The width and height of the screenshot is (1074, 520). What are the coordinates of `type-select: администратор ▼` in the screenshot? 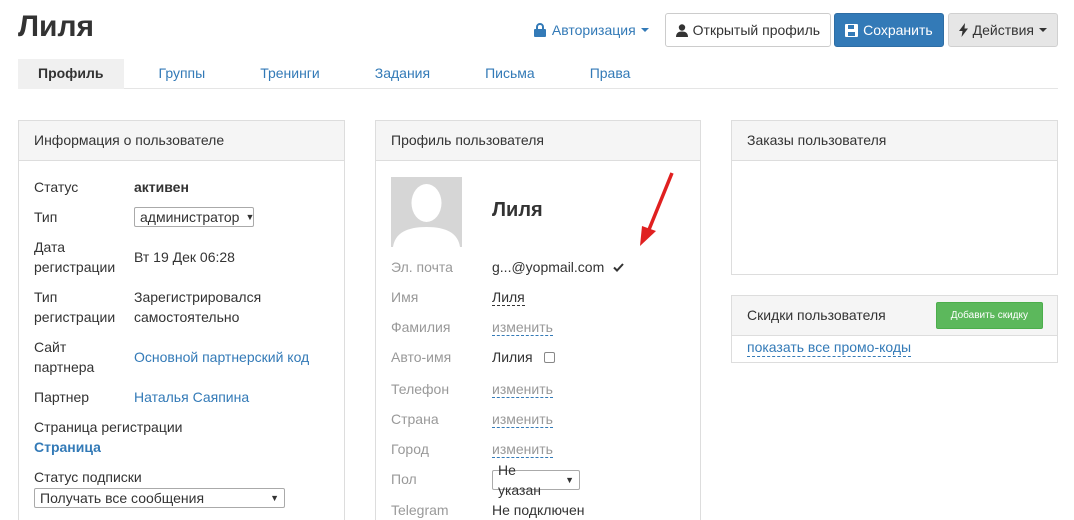 It's located at (194, 217).